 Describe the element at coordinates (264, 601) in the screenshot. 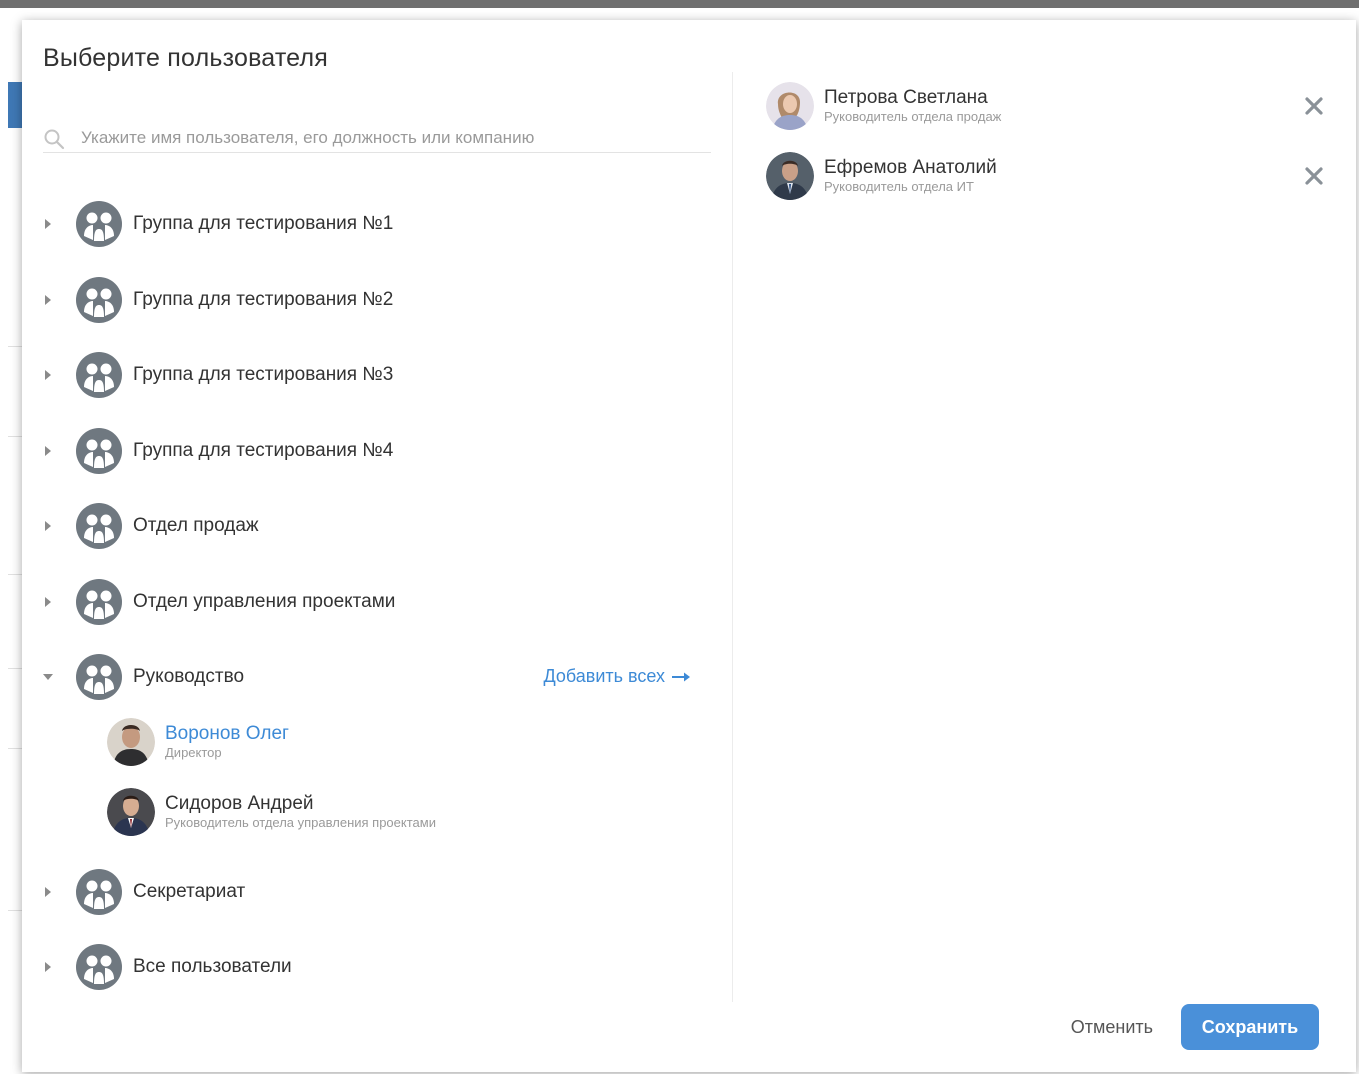

I see `group-label: Отдел управления проектами` at that location.